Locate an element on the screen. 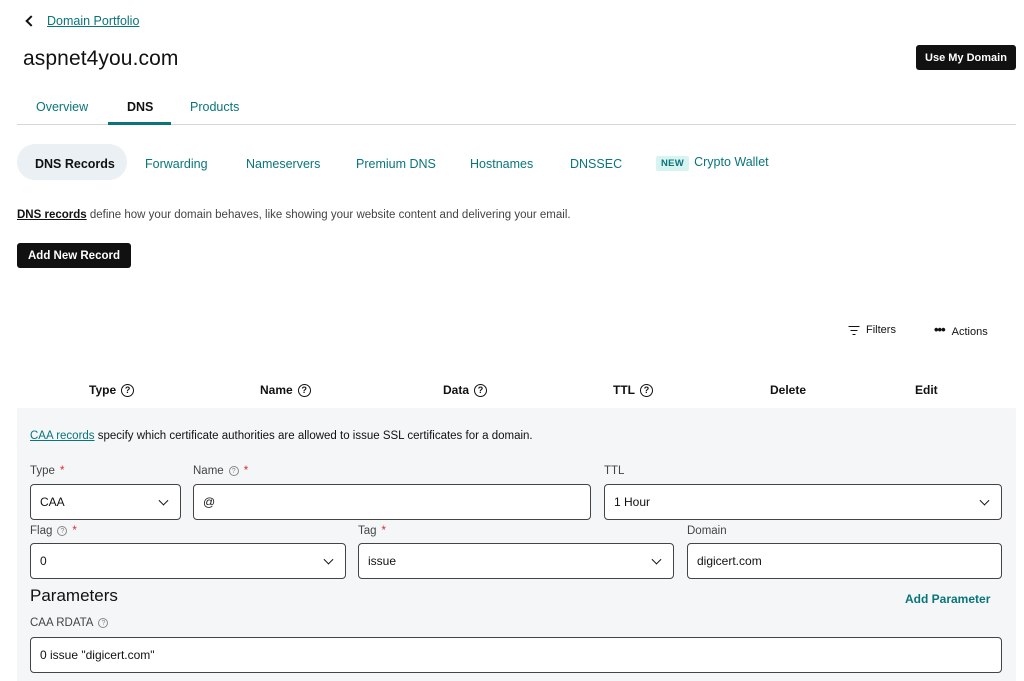 The height and width of the screenshot is (681, 1024). filter-icon is located at coordinates (853, 330).